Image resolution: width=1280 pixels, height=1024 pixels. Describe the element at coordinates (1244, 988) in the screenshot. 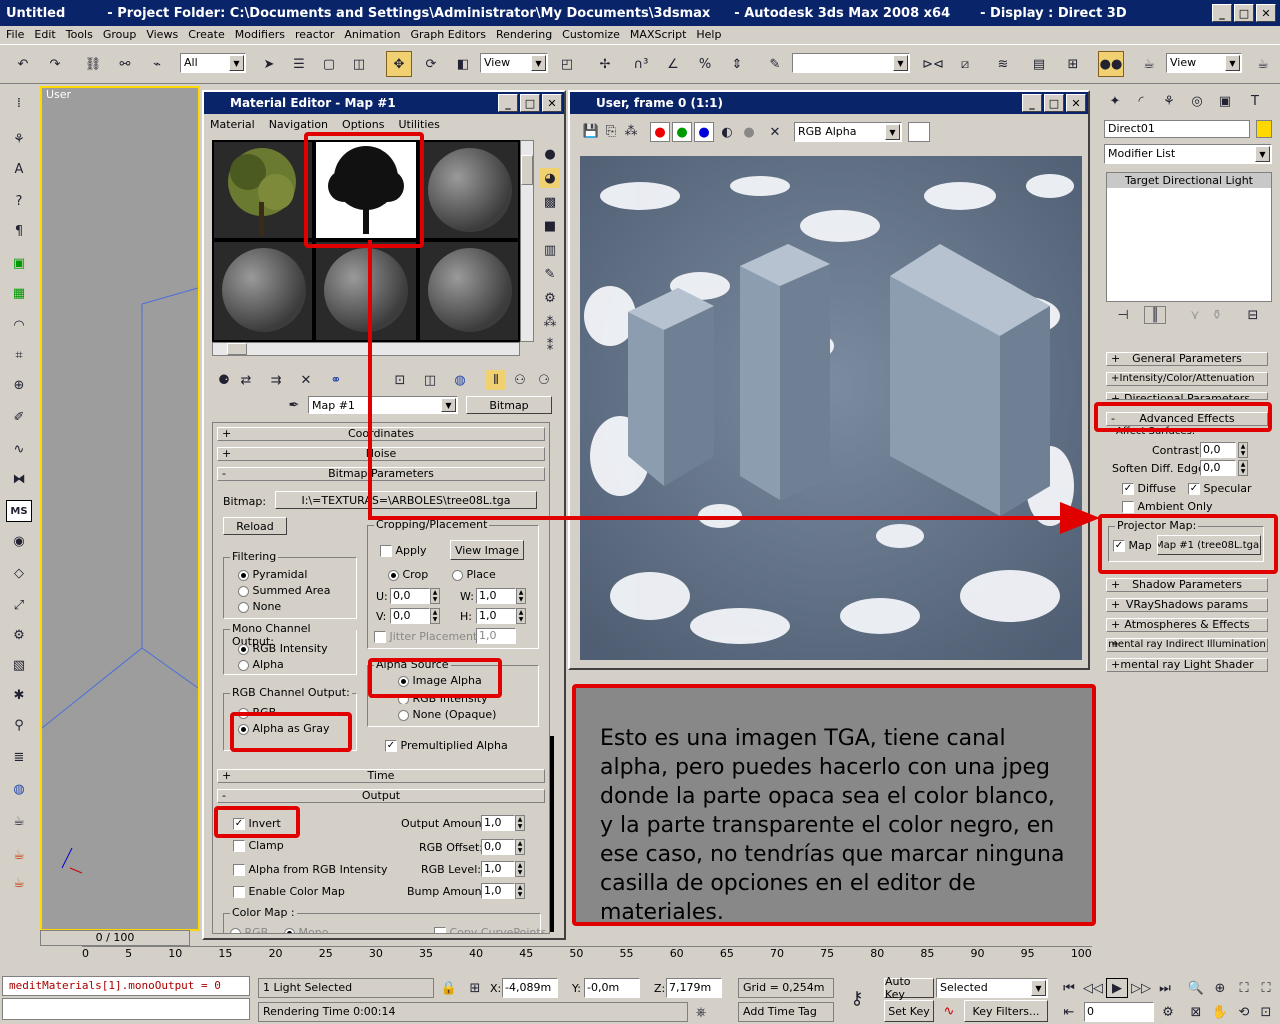

I see `zoom-extents-icon: ⛶` at that location.